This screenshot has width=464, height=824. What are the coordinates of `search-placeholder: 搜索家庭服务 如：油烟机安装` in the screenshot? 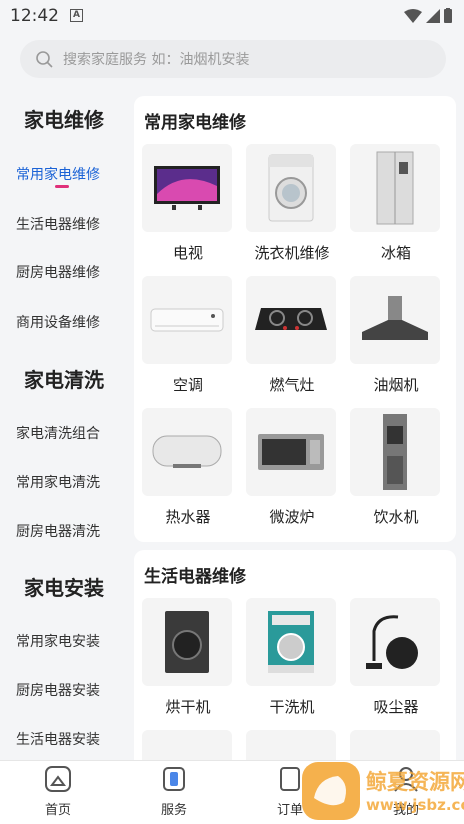 It's located at (156, 60).